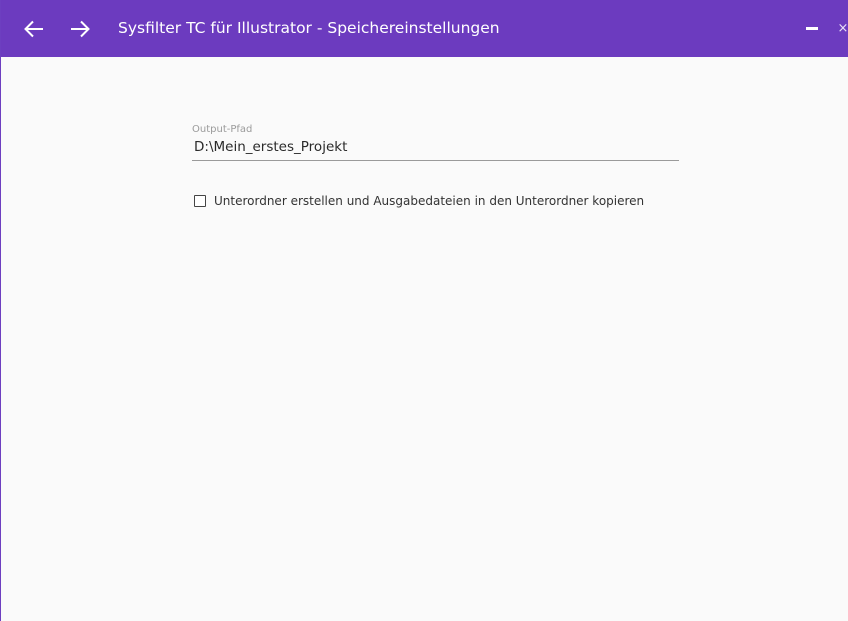 The height and width of the screenshot is (621, 848). I want to click on close-button: ×, so click(839, 28).